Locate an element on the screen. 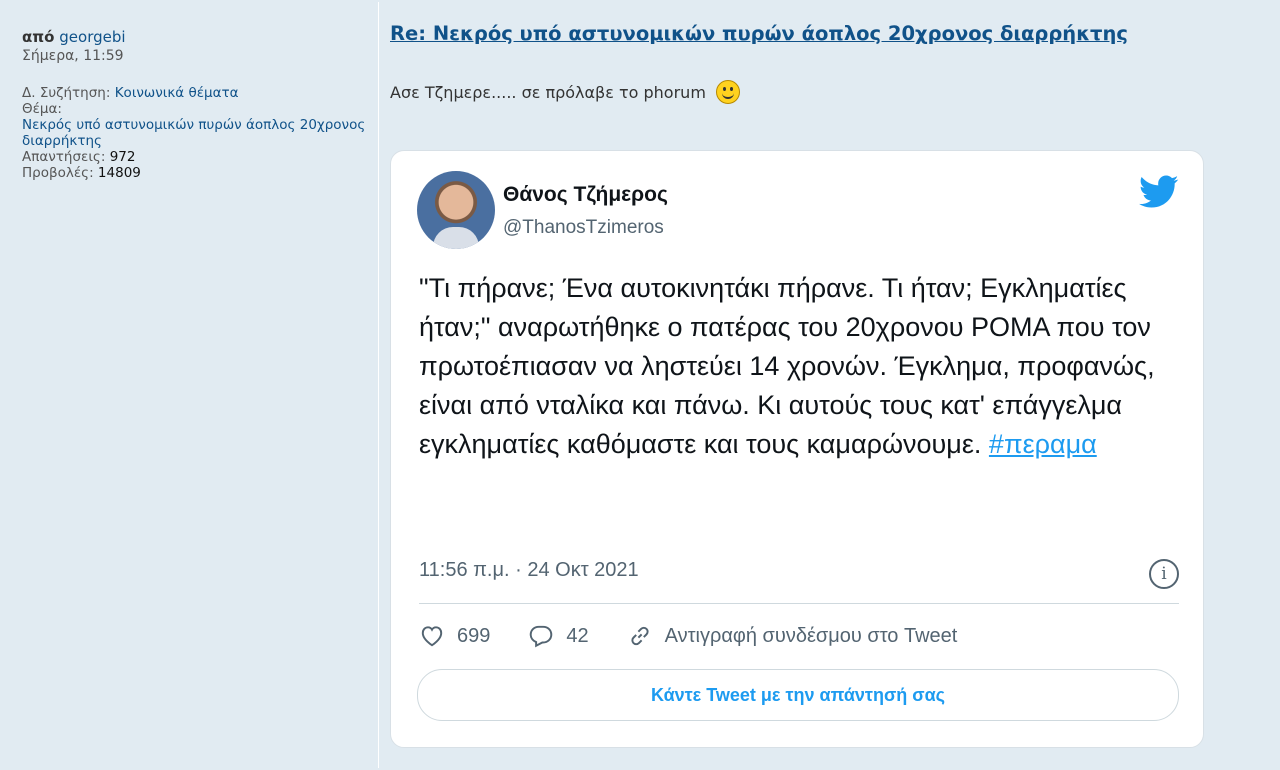  copy-link-button: Αντιγραφή συνδέσμου στο Tweet is located at coordinates (792, 636).